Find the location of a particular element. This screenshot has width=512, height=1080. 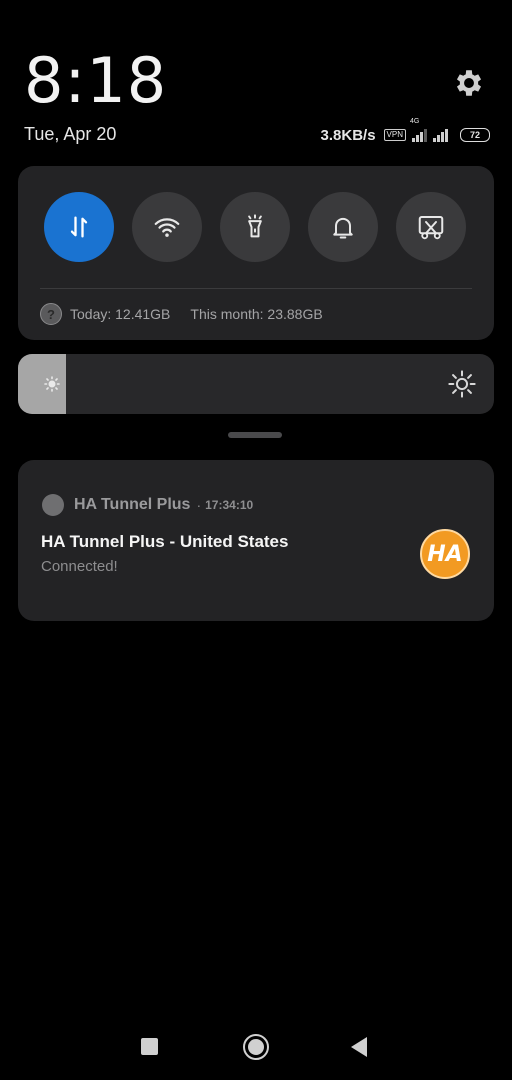

navigation-bar is located at coordinates (256, 1046).